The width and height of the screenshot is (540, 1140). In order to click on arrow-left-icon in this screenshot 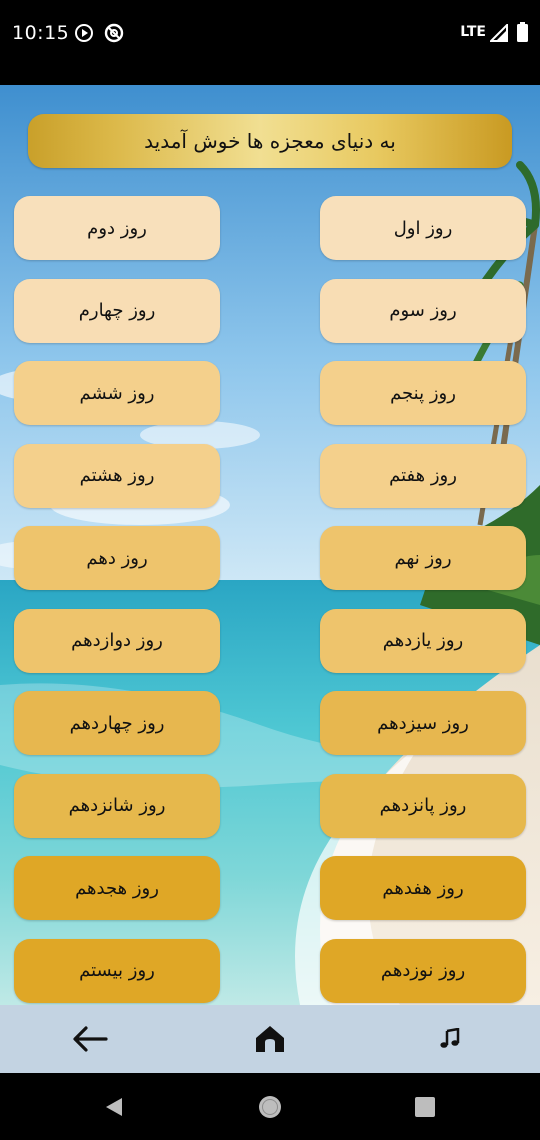, I will do `click(90, 1039)`.